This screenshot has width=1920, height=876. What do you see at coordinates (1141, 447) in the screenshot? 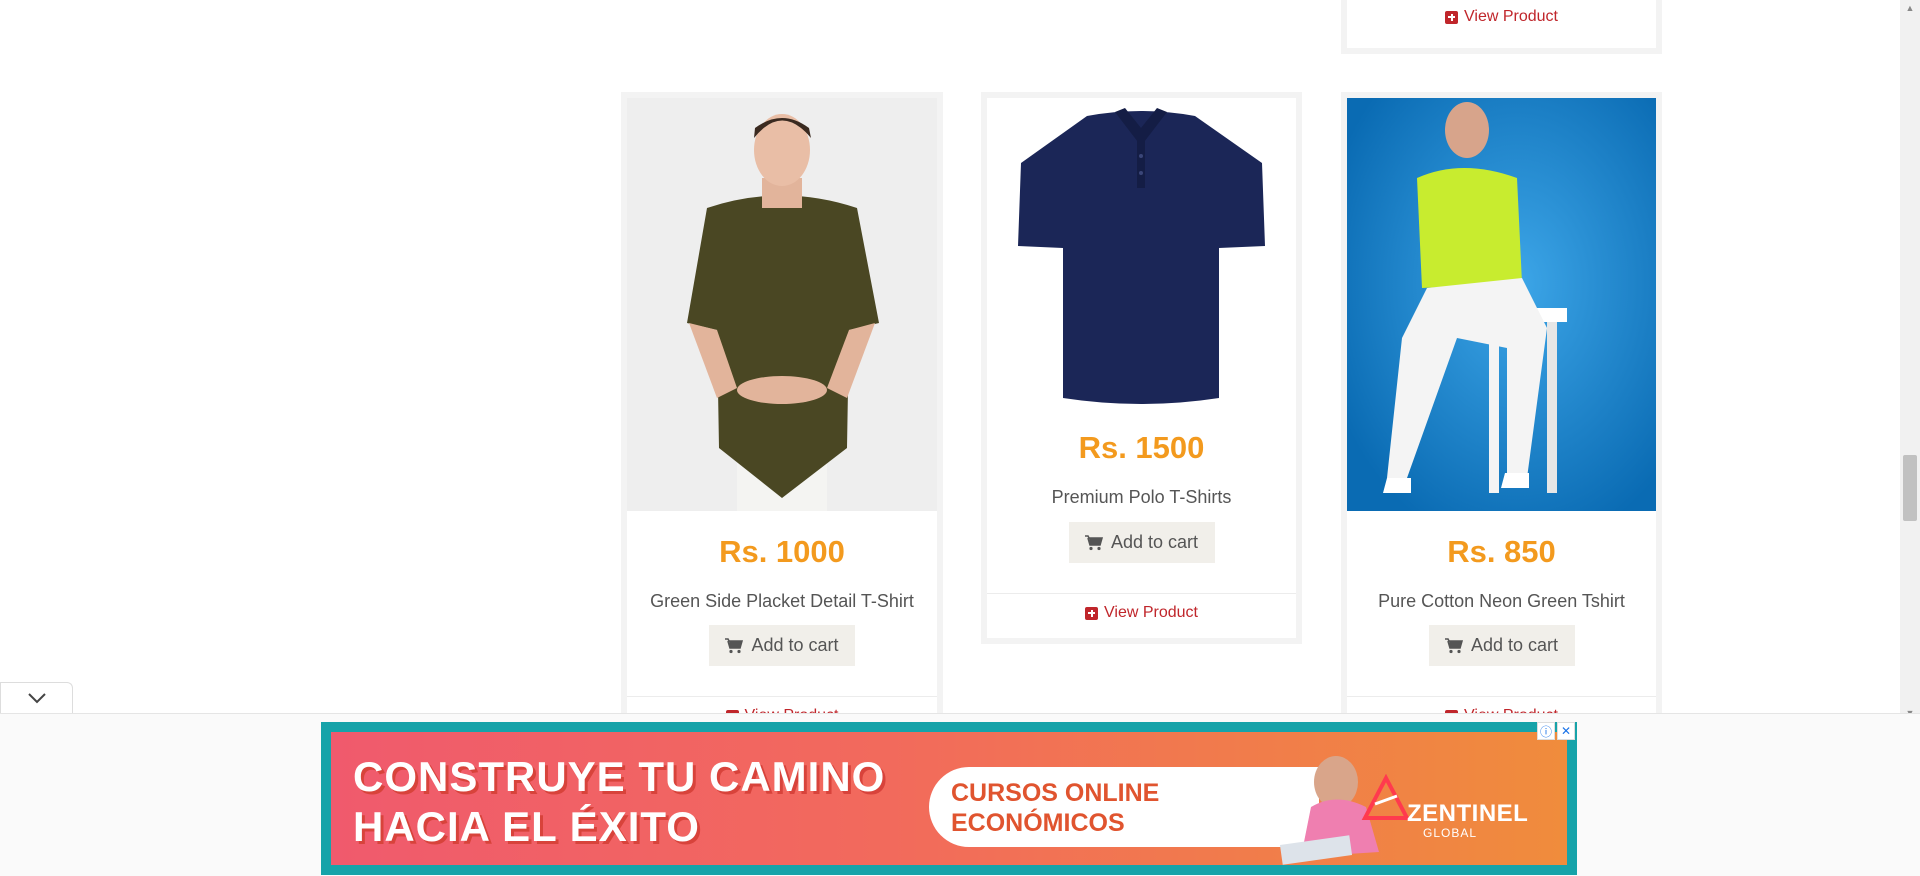
I see `product-price: Rs. 1500` at bounding box center [1141, 447].